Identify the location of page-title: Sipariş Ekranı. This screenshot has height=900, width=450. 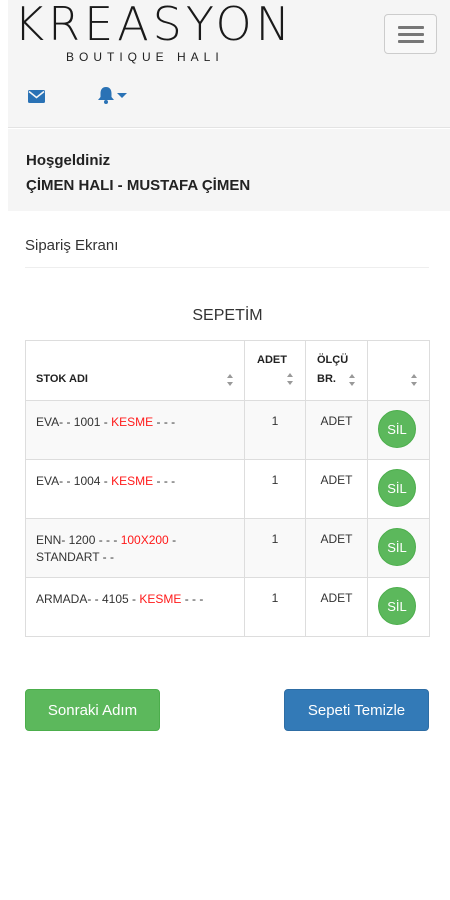
(72, 245).